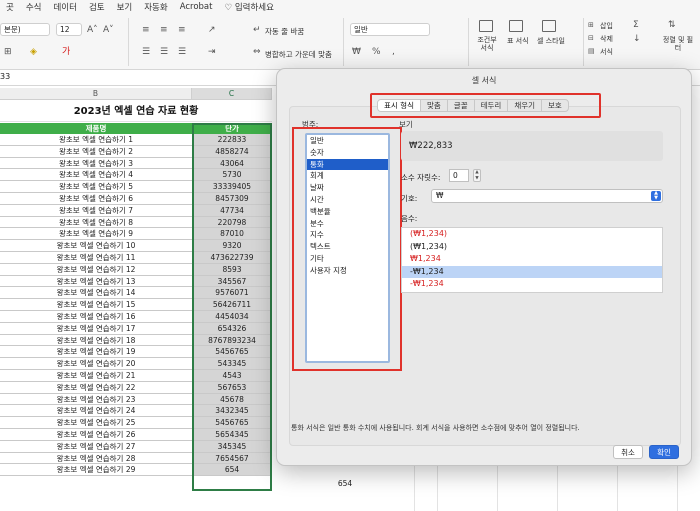 This screenshot has width=700, height=511. What do you see at coordinates (232, 175) in the screenshot?
I see `price-cell: 5730` at bounding box center [232, 175].